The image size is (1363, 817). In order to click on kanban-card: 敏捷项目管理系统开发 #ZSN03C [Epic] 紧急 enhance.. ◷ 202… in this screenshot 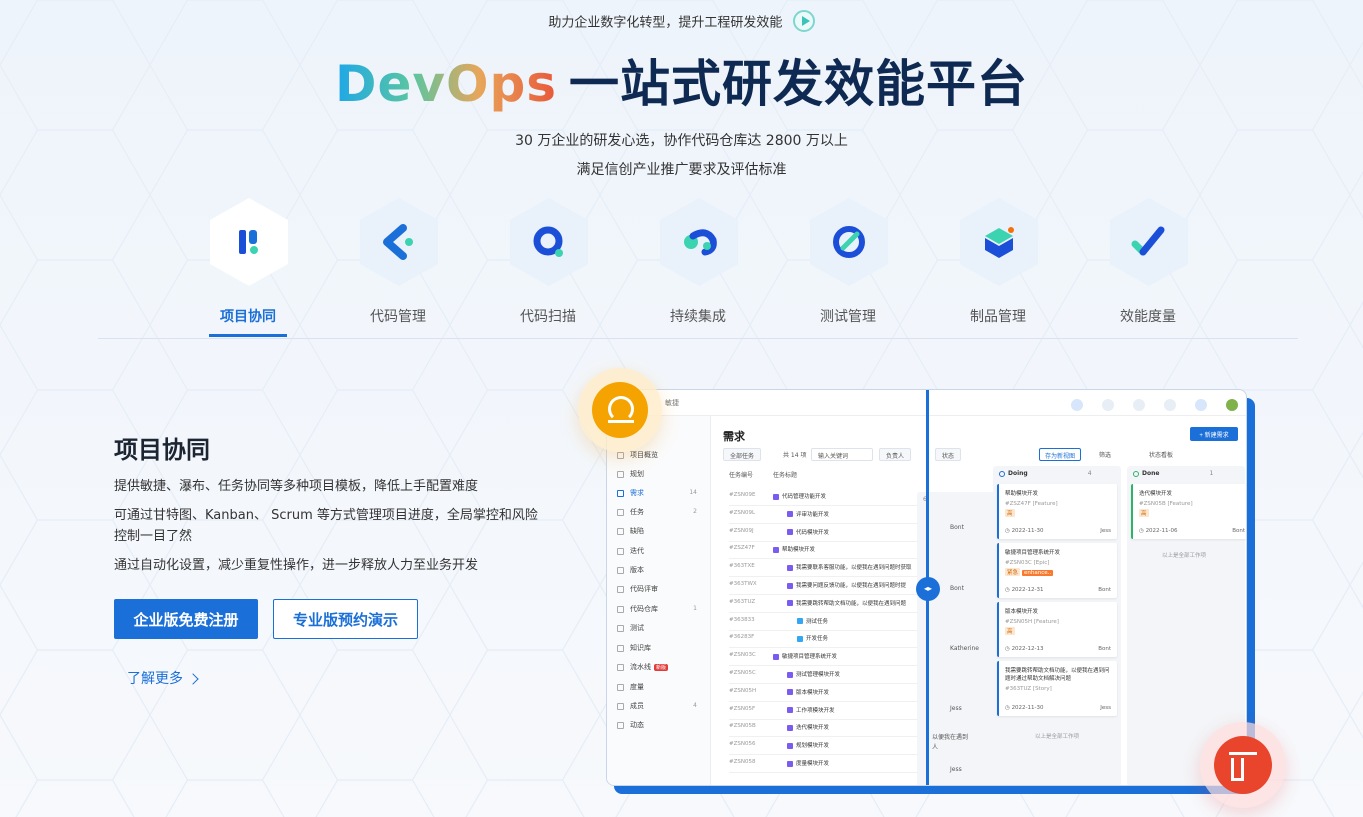, I will do `click(1057, 570)`.